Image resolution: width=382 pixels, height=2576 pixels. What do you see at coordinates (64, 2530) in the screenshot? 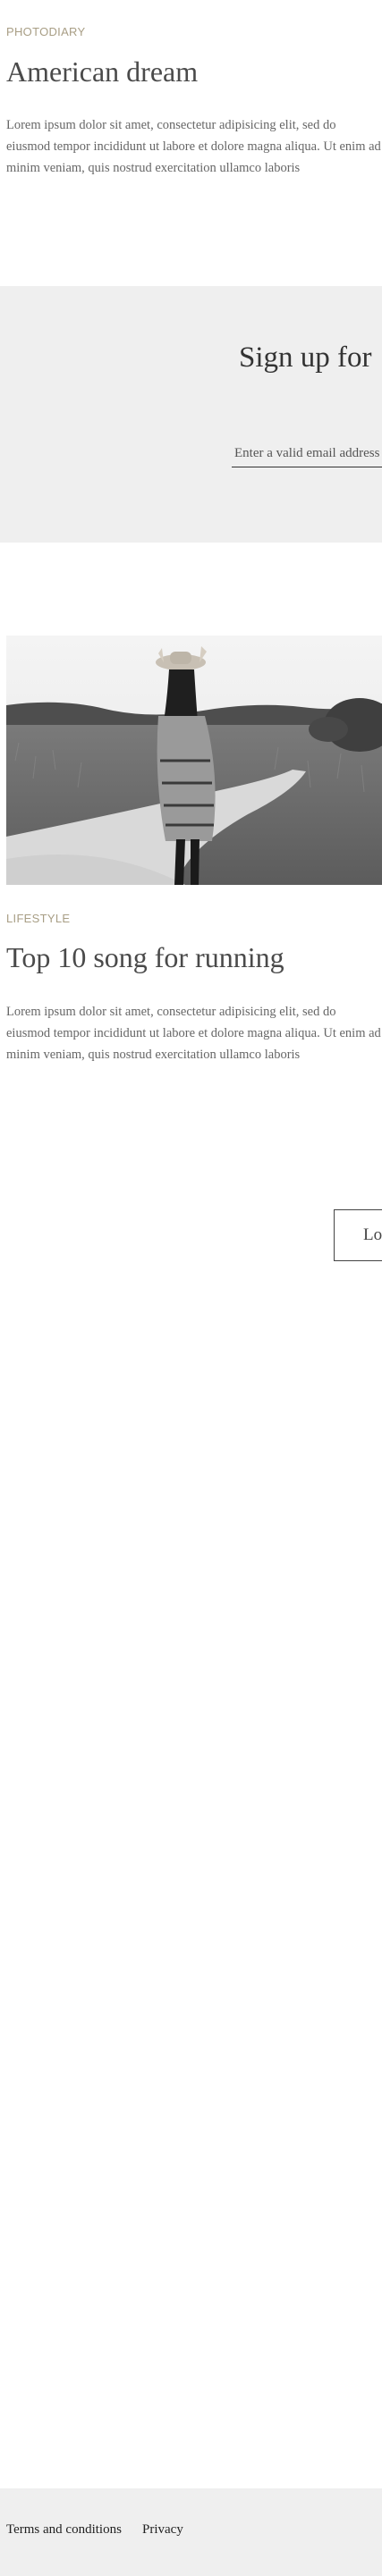
I see `terms-link: Terms and conditions` at bounding box center [64, 2530].